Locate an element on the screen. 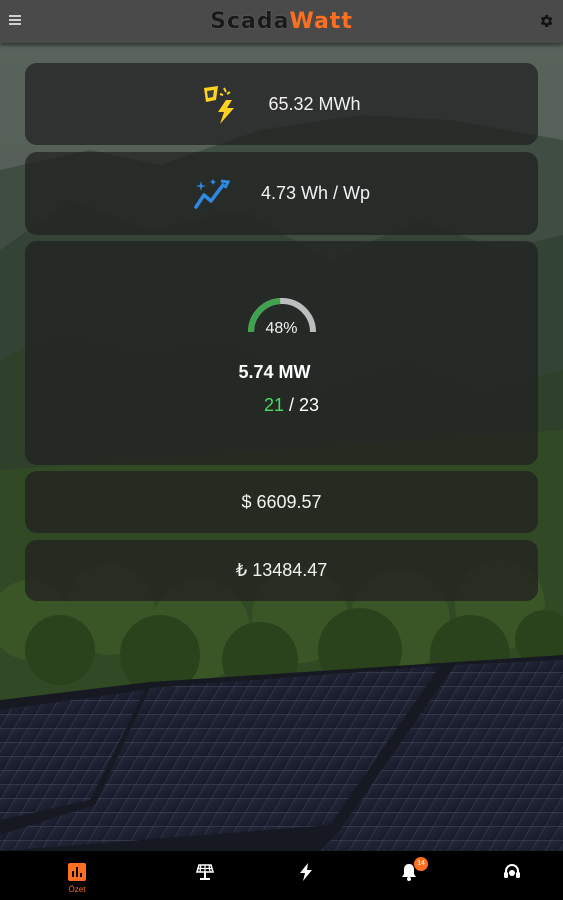  app-logo: ScadaWatt is located at coordinates (281, 21).